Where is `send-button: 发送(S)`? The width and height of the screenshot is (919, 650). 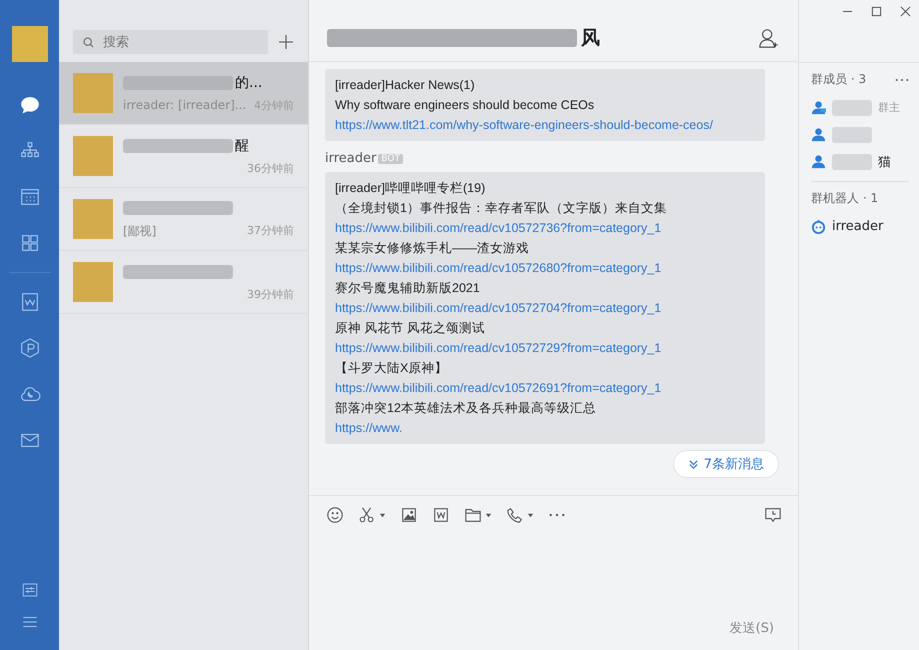
send-button: 发送(S) is located at coordinates (752, 628).